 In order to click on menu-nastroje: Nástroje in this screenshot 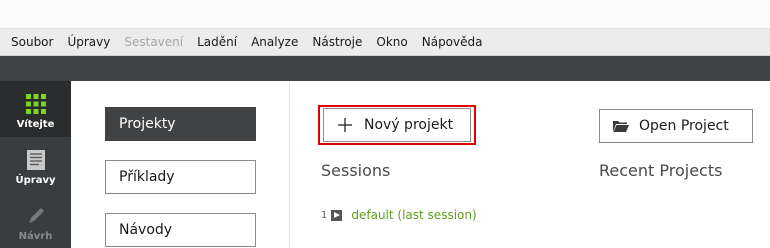, I will do `click(337, 42)`.